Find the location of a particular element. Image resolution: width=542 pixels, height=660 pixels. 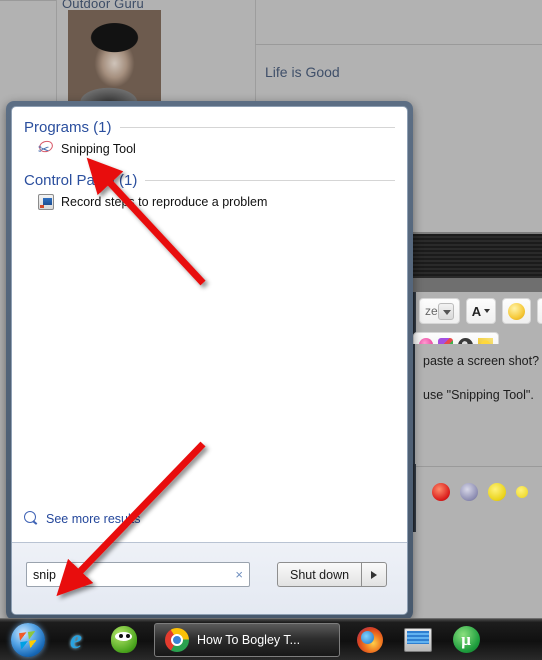

taskbar-utorrent: µ is located at coordinates (466, 640).